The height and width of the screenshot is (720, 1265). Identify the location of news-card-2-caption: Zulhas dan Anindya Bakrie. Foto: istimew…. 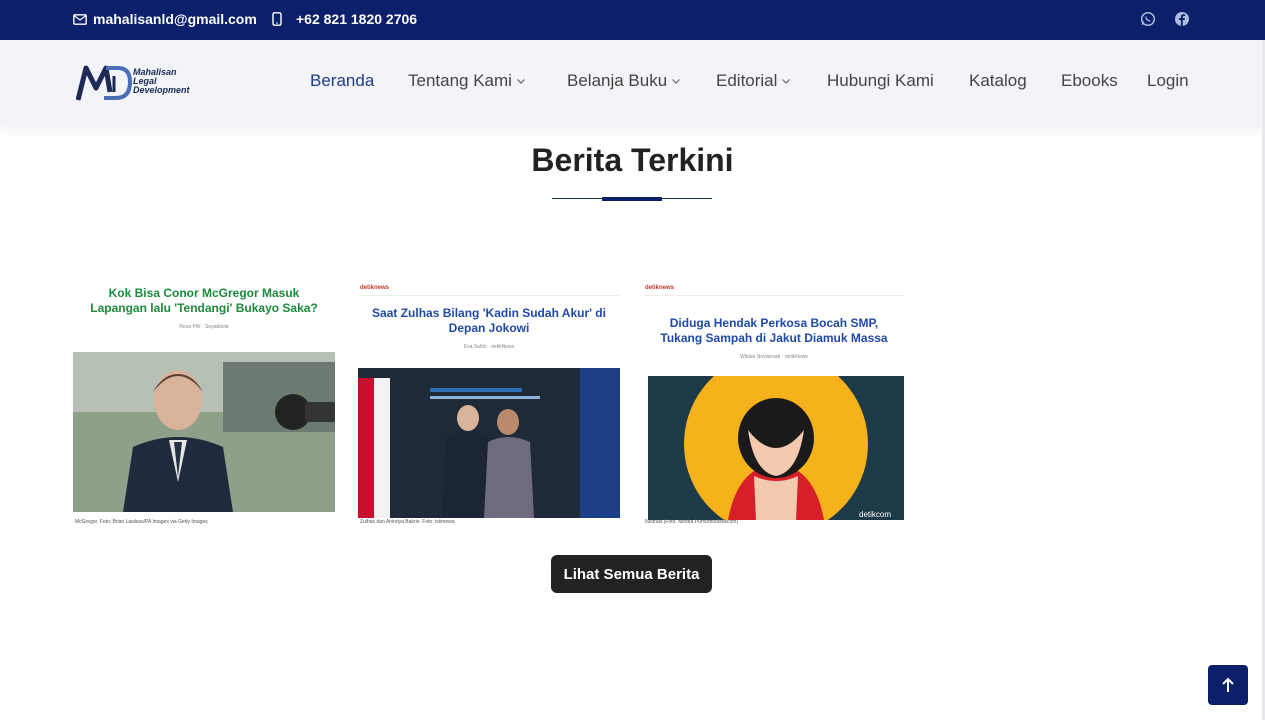
(407, 522).